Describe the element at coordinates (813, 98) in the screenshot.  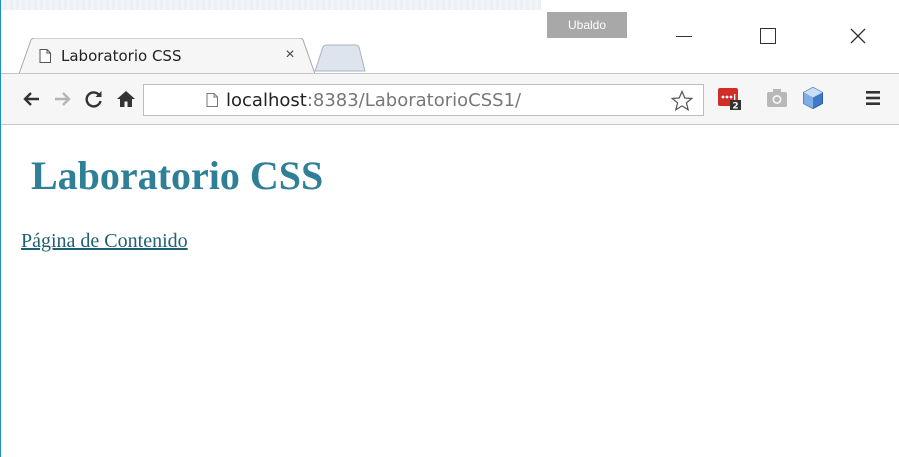
I see `cube-icon` at that location.